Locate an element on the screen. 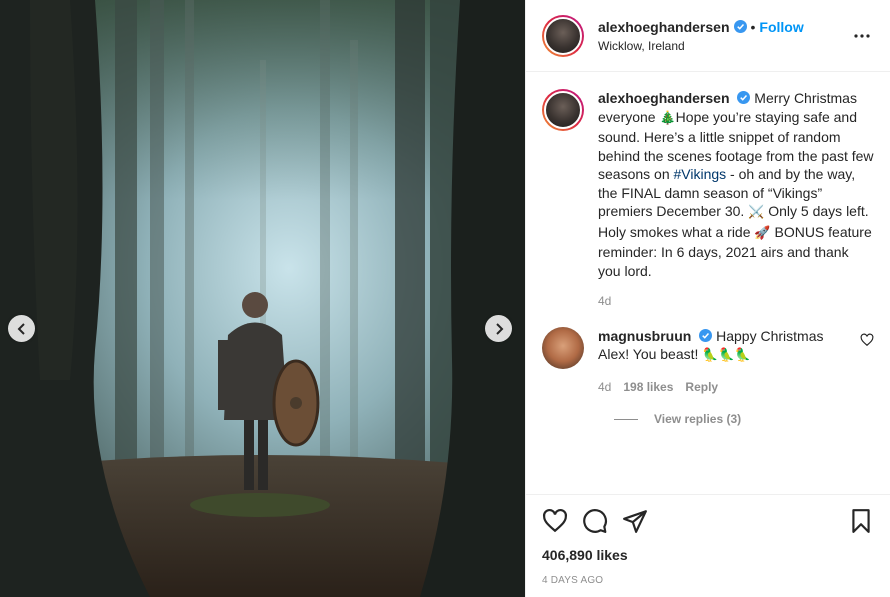  more-options-button is located at coordinates (862, 36).